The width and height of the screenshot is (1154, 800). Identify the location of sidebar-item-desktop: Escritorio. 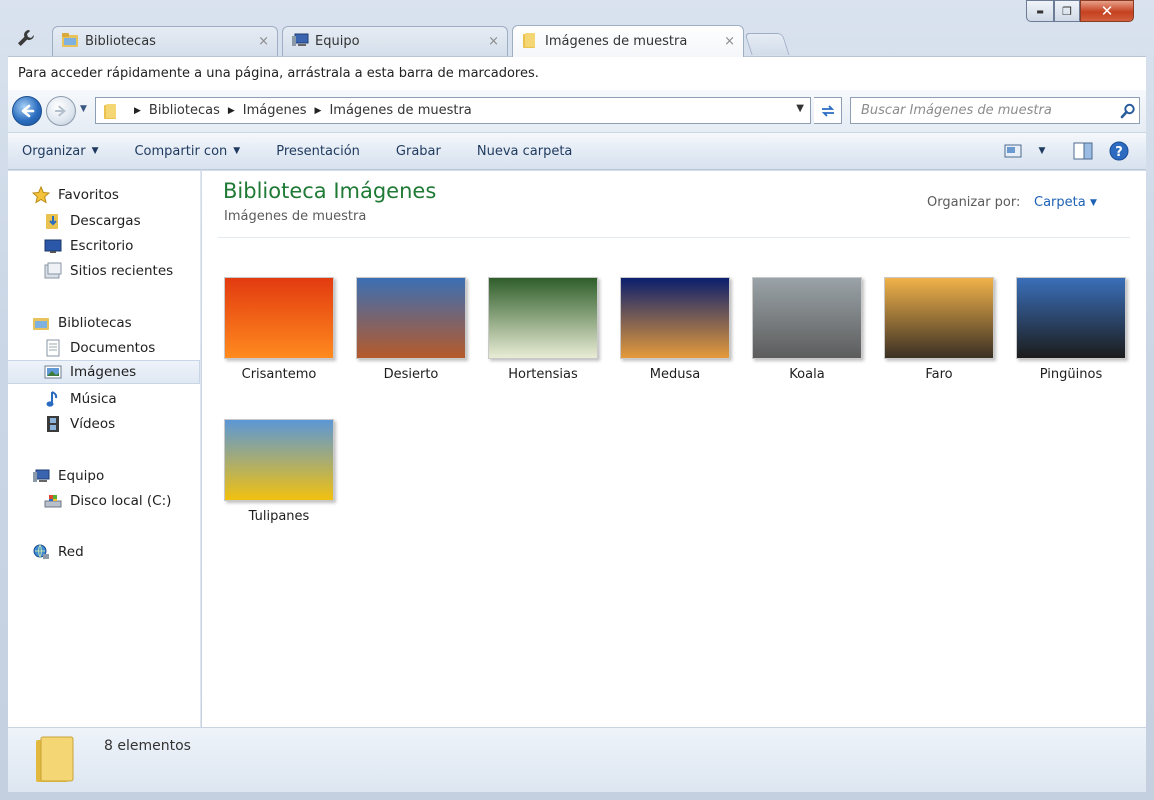
(104, 246).